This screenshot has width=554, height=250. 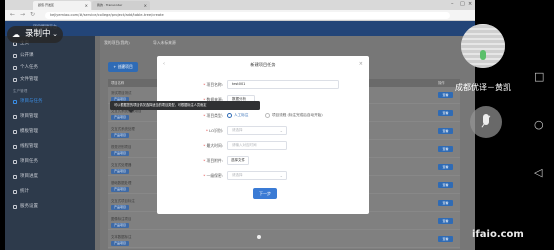 What do you see at coordinates (54, 177) in the screenshot?
I see `sidebar-item-progress: 项目进度` at bounding box center [54, 177].